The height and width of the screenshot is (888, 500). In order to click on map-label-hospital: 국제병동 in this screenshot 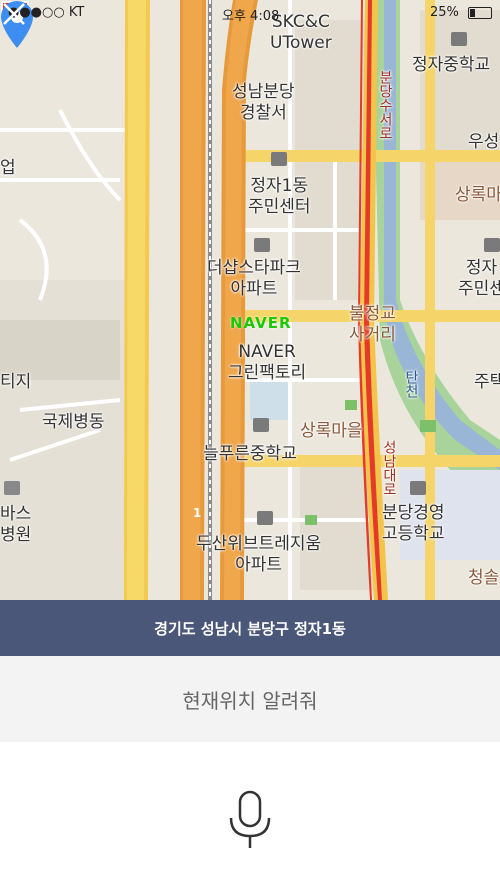, I will do `click(73, 422)`.